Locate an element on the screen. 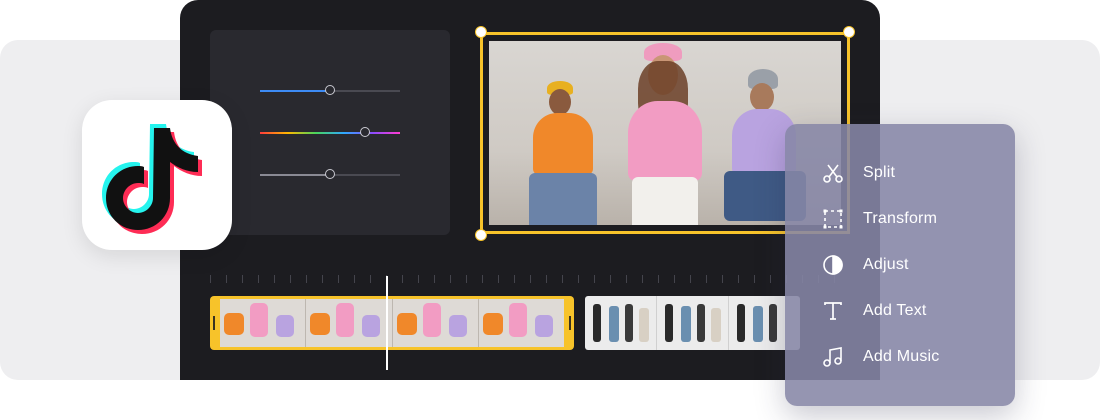  menu-item-add-music: Add Music is located at coordinates (880, 357).